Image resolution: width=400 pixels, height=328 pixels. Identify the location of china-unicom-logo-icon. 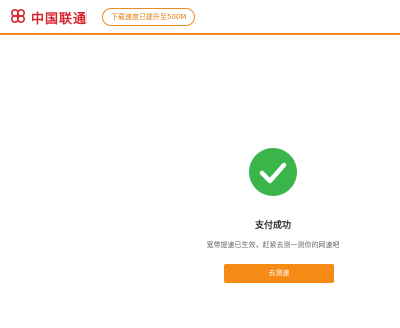
(18, 16).